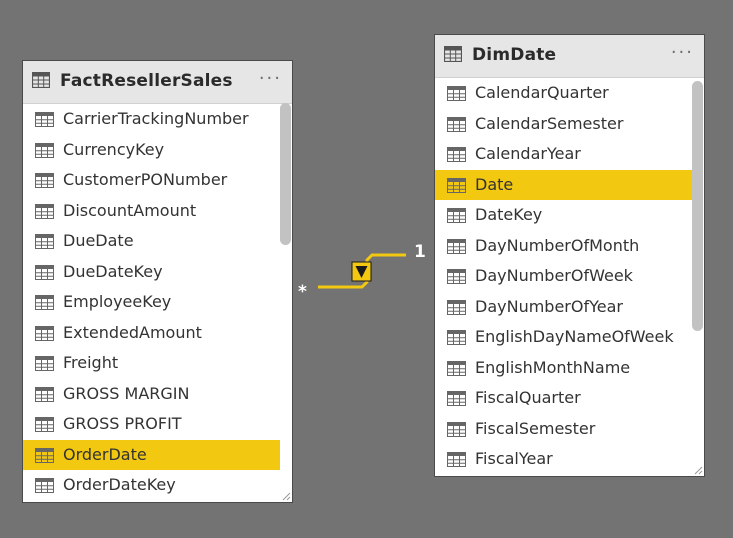  I want to click on field-label: OrderDate, so click(105, 454).